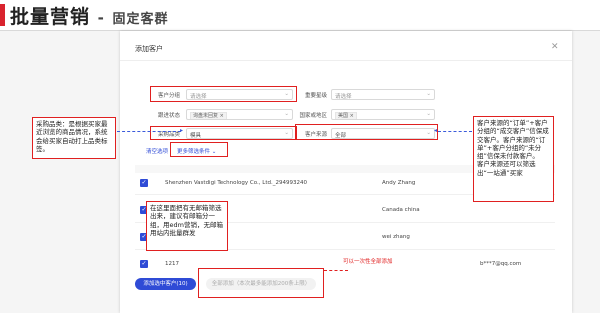 The image size is (600, 313). What do you see at coordinates (149, 131) in the screenshot?
I see `arrow-line-left` at bounding box center [149, 131].